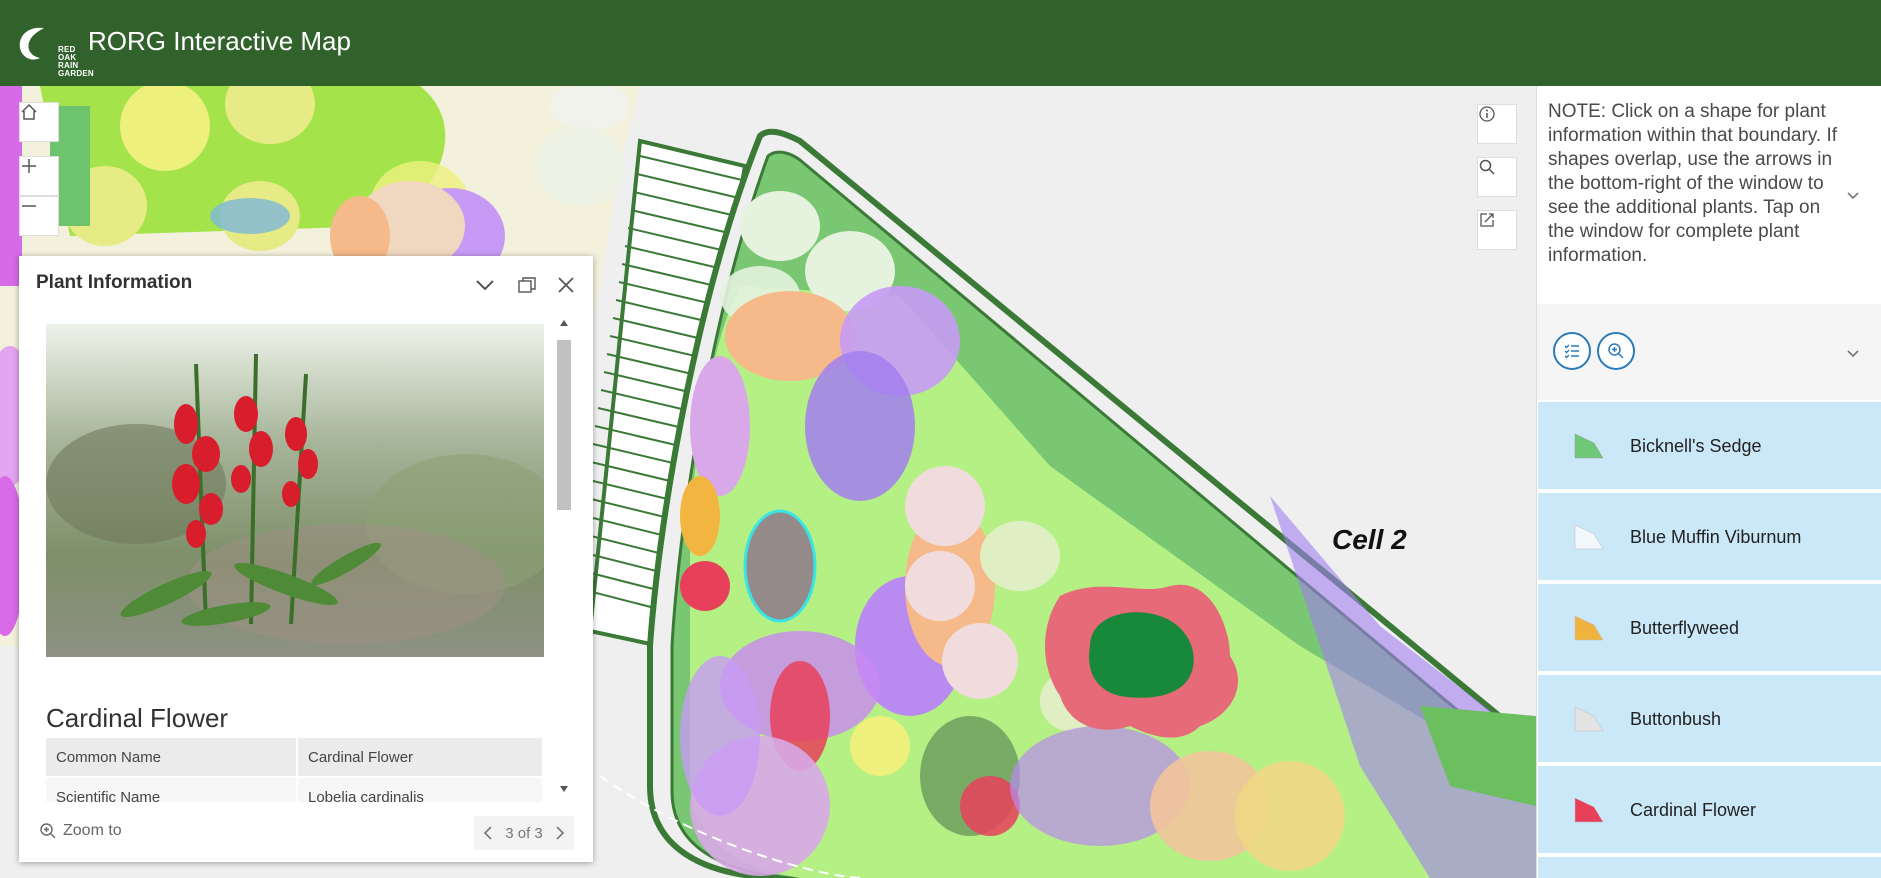 The height and width of the screenshot is (878, 1881). What do you see at coordinates (1716, 537) in the screenshot?
I see `legend-label: Blue Muffin Viburnum` at bounding box center [1716, 537].